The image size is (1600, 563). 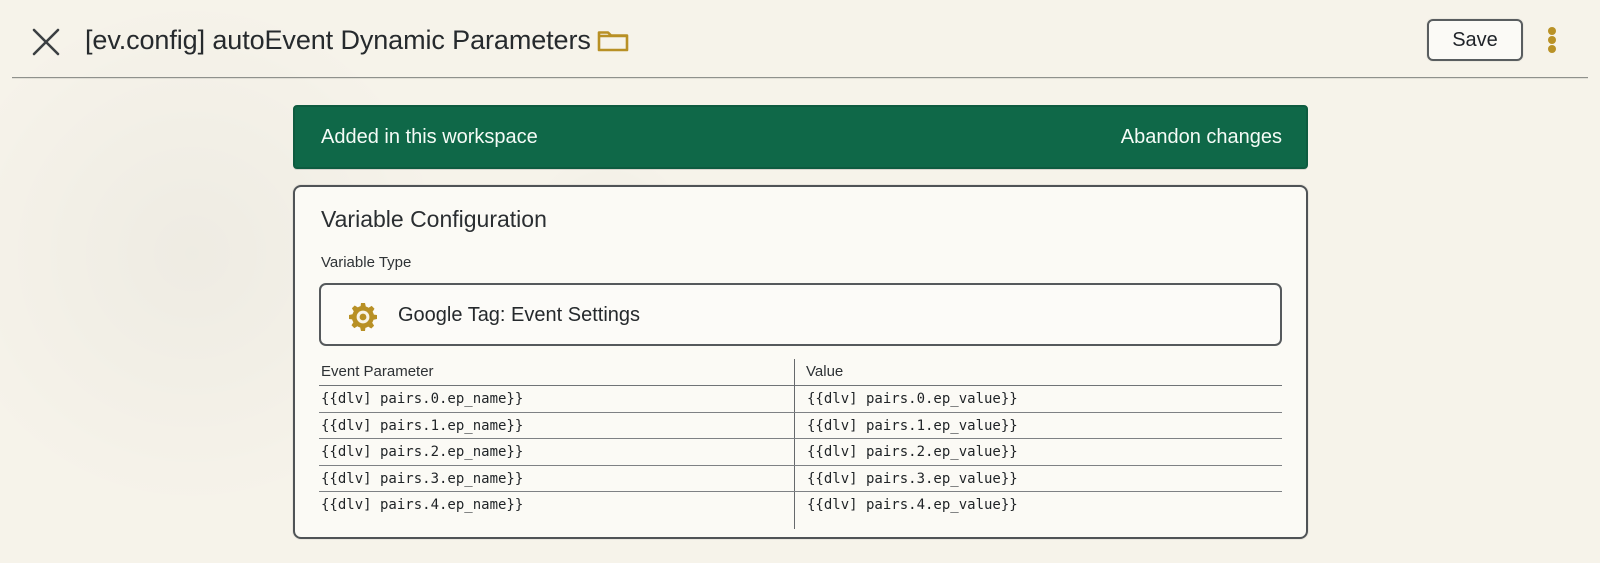 I want to click on gear-icon, so click(x=363, y=317).